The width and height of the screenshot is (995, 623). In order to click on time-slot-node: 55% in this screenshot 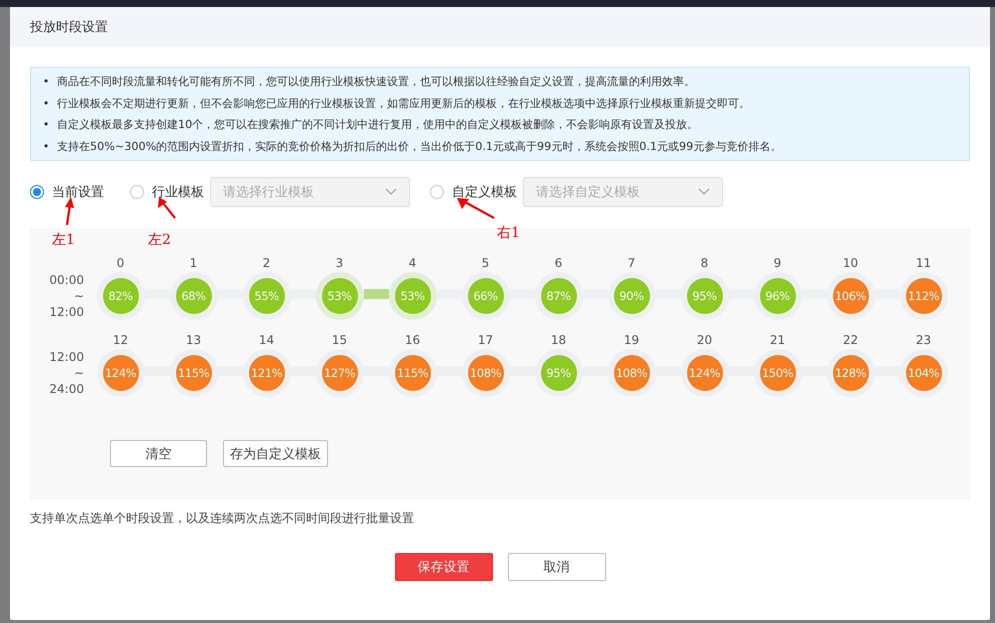, I will do `click(266, 296)`.